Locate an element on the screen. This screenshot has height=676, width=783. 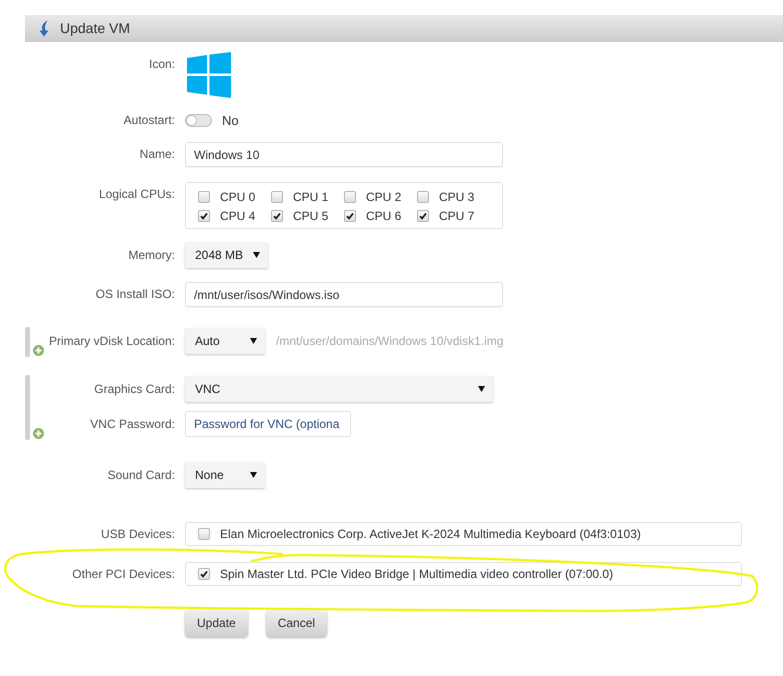
checkbox-label: CPU 4 is located at coordinates (238, 216).